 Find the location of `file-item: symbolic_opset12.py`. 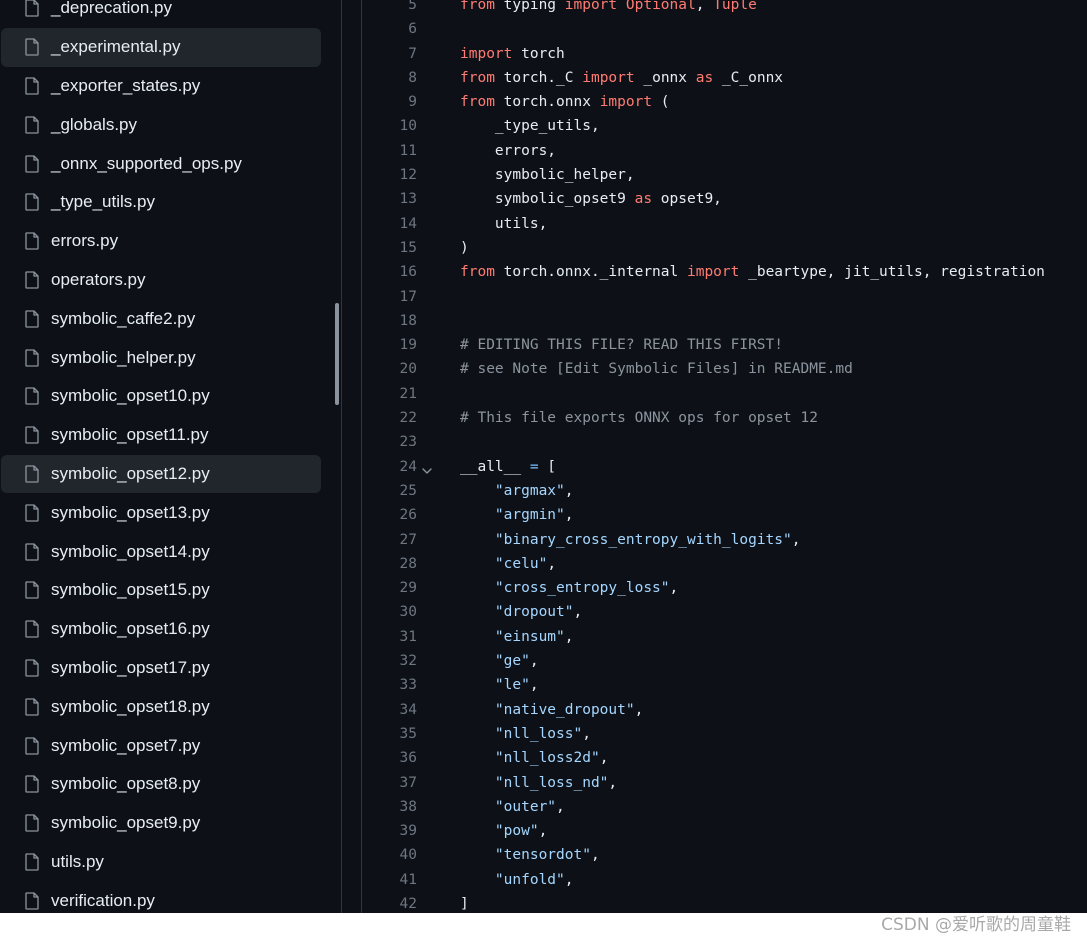

file-item: symbolic_opset12.py is located at coordinates (161, 474).